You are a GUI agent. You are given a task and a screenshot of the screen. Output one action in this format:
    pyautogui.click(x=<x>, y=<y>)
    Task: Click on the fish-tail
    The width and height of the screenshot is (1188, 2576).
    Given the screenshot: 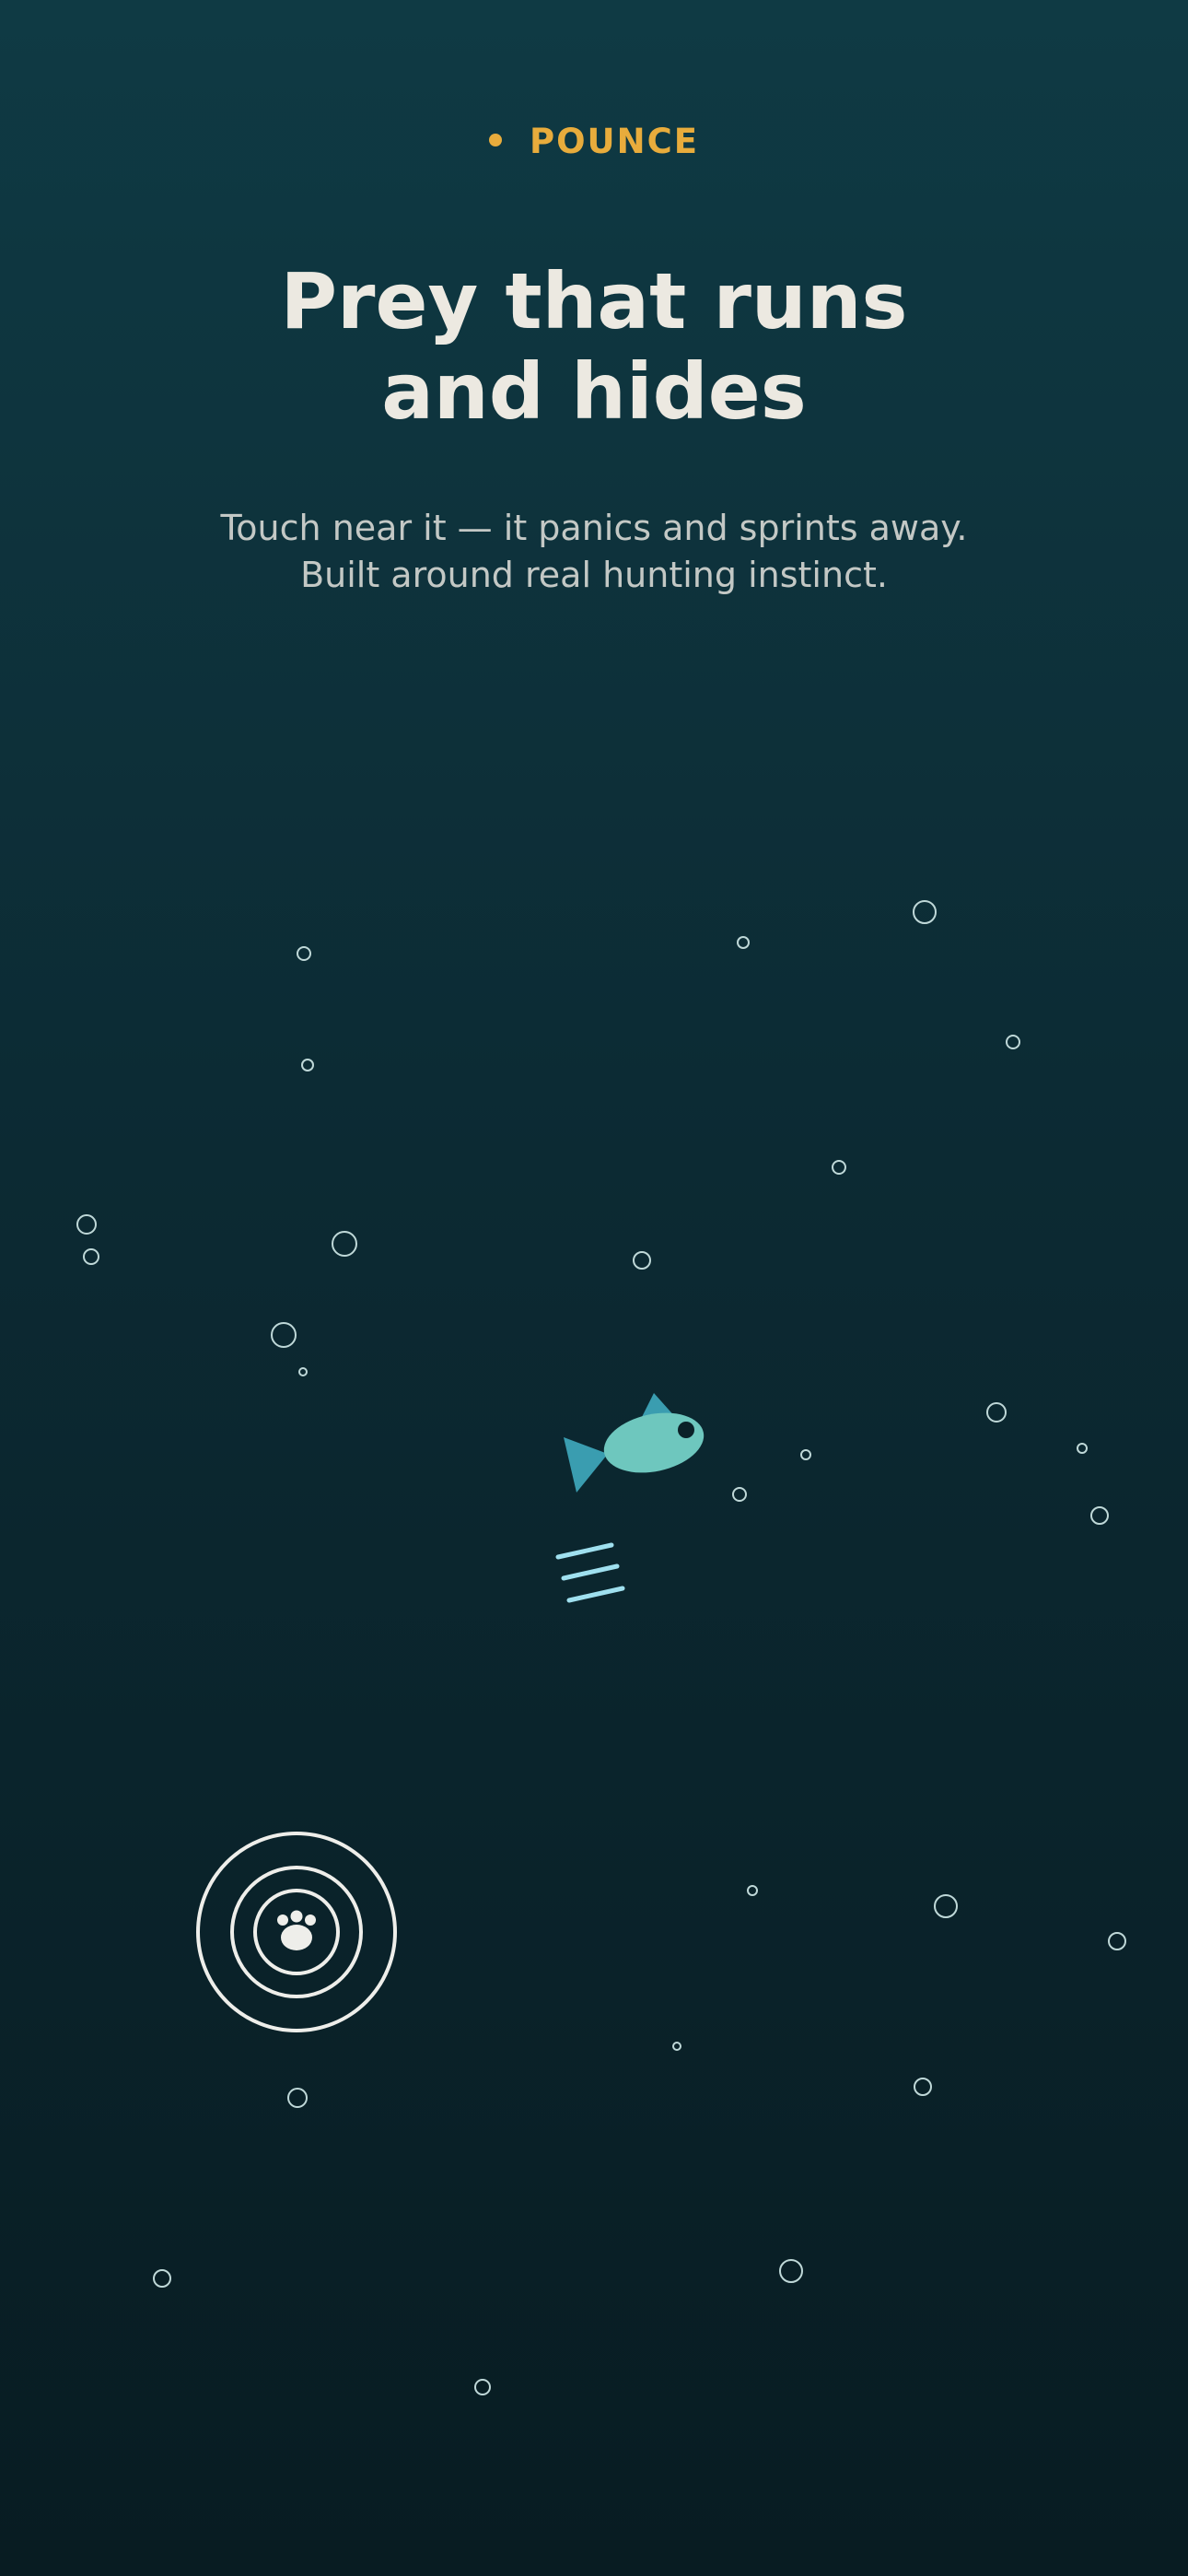 What is the action you would take?
    pyautogui.click(x=586, y=1465)
    